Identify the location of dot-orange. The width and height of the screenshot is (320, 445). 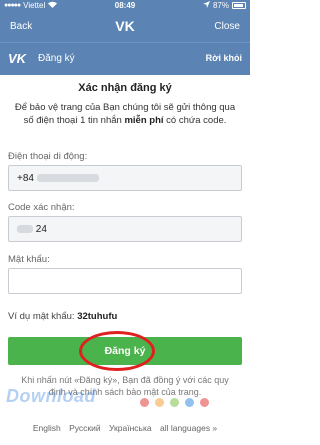
(159, 402).